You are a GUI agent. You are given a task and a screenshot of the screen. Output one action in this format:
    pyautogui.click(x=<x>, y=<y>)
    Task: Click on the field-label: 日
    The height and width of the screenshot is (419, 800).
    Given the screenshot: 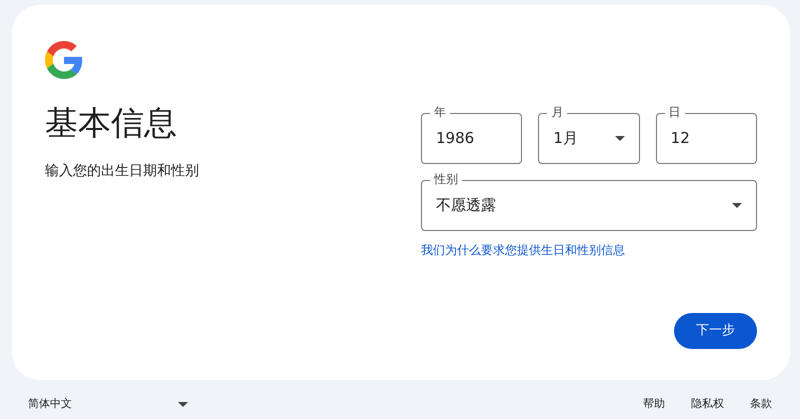 What is the action you would take?
    pyautogui.click(x=674, y=112)
    